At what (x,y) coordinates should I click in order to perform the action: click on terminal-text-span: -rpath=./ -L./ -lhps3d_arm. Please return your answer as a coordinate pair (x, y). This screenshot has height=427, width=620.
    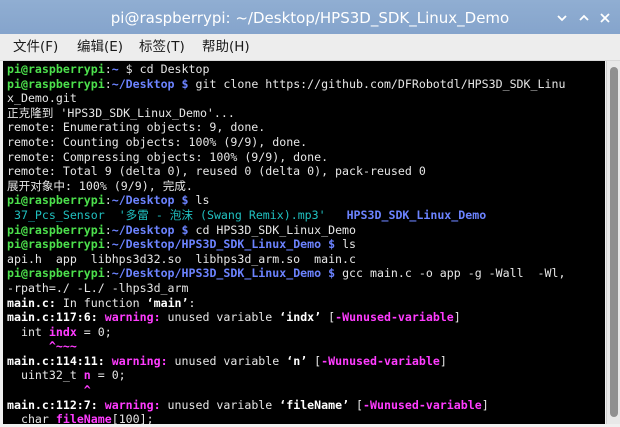
    Looking at the image, I should click on (98, 287).